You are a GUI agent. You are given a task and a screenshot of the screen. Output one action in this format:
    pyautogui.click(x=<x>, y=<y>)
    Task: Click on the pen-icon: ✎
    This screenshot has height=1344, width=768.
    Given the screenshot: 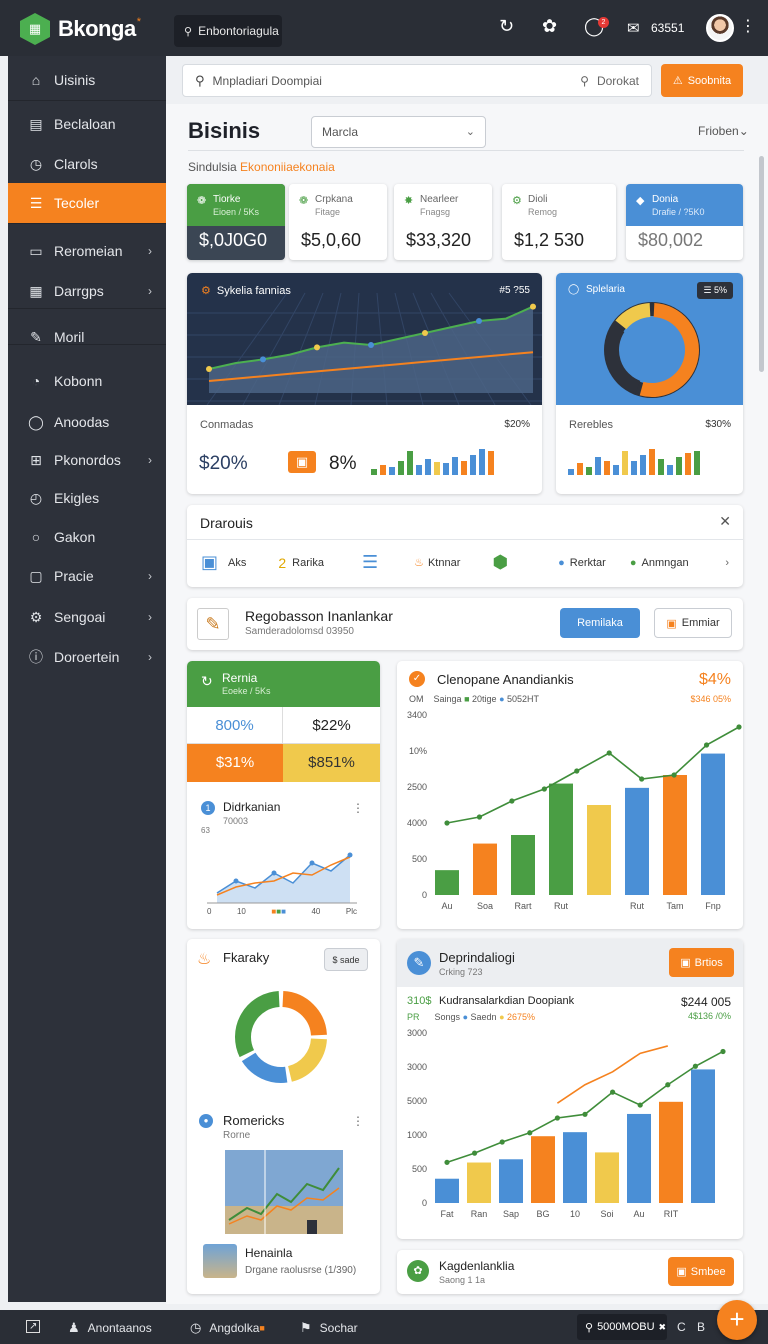 What is the action you would take?
    pyautogui.click(x=419, y=963)
    